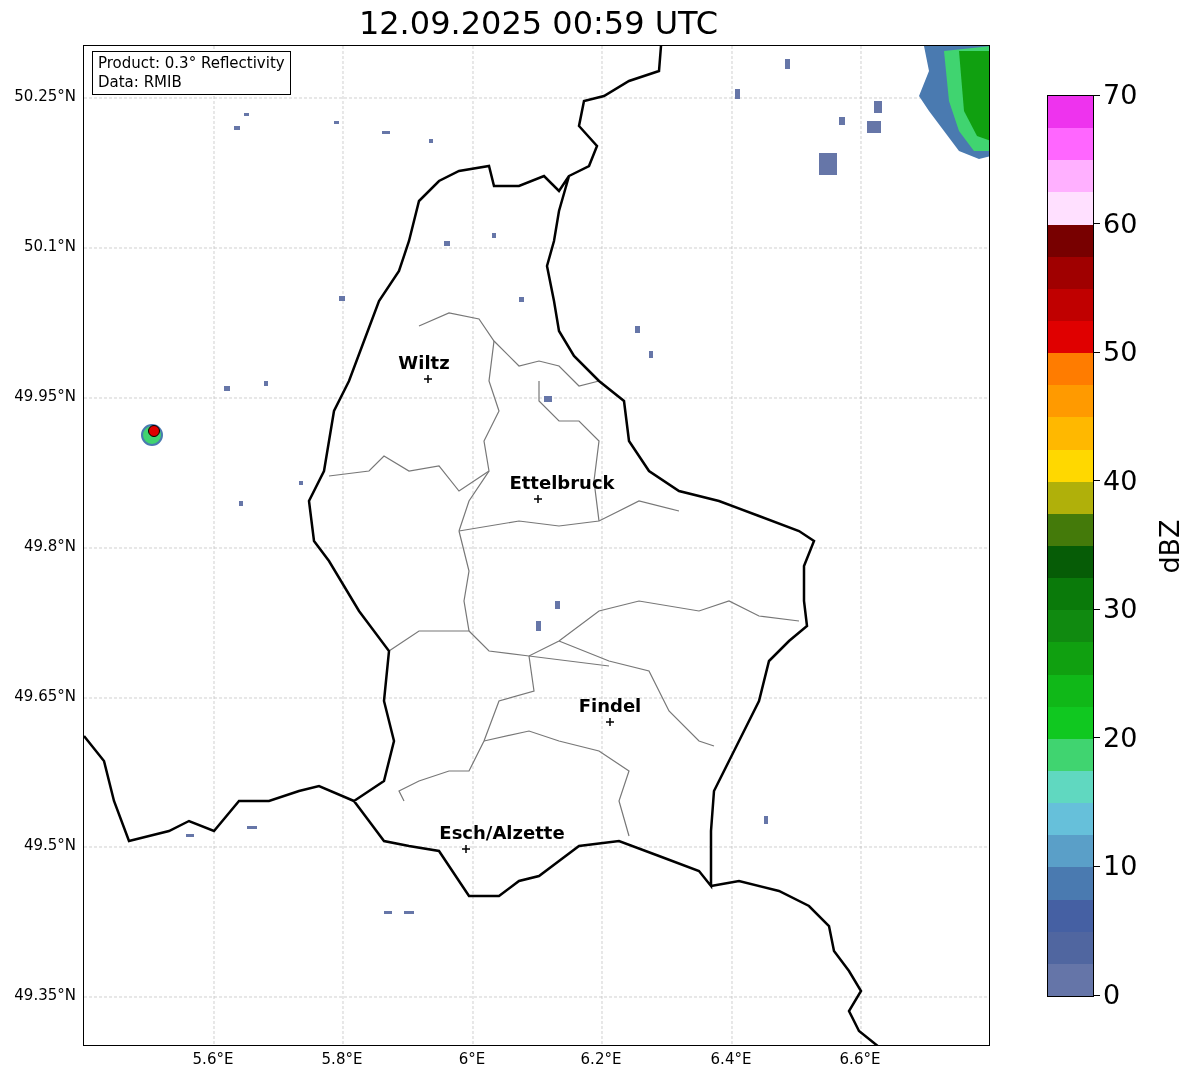 The image size is (1184, 1081). Describe the element at coordinates (45, 396) in the screenshot. I see `y-tick-label: 49.95°N` at that location.